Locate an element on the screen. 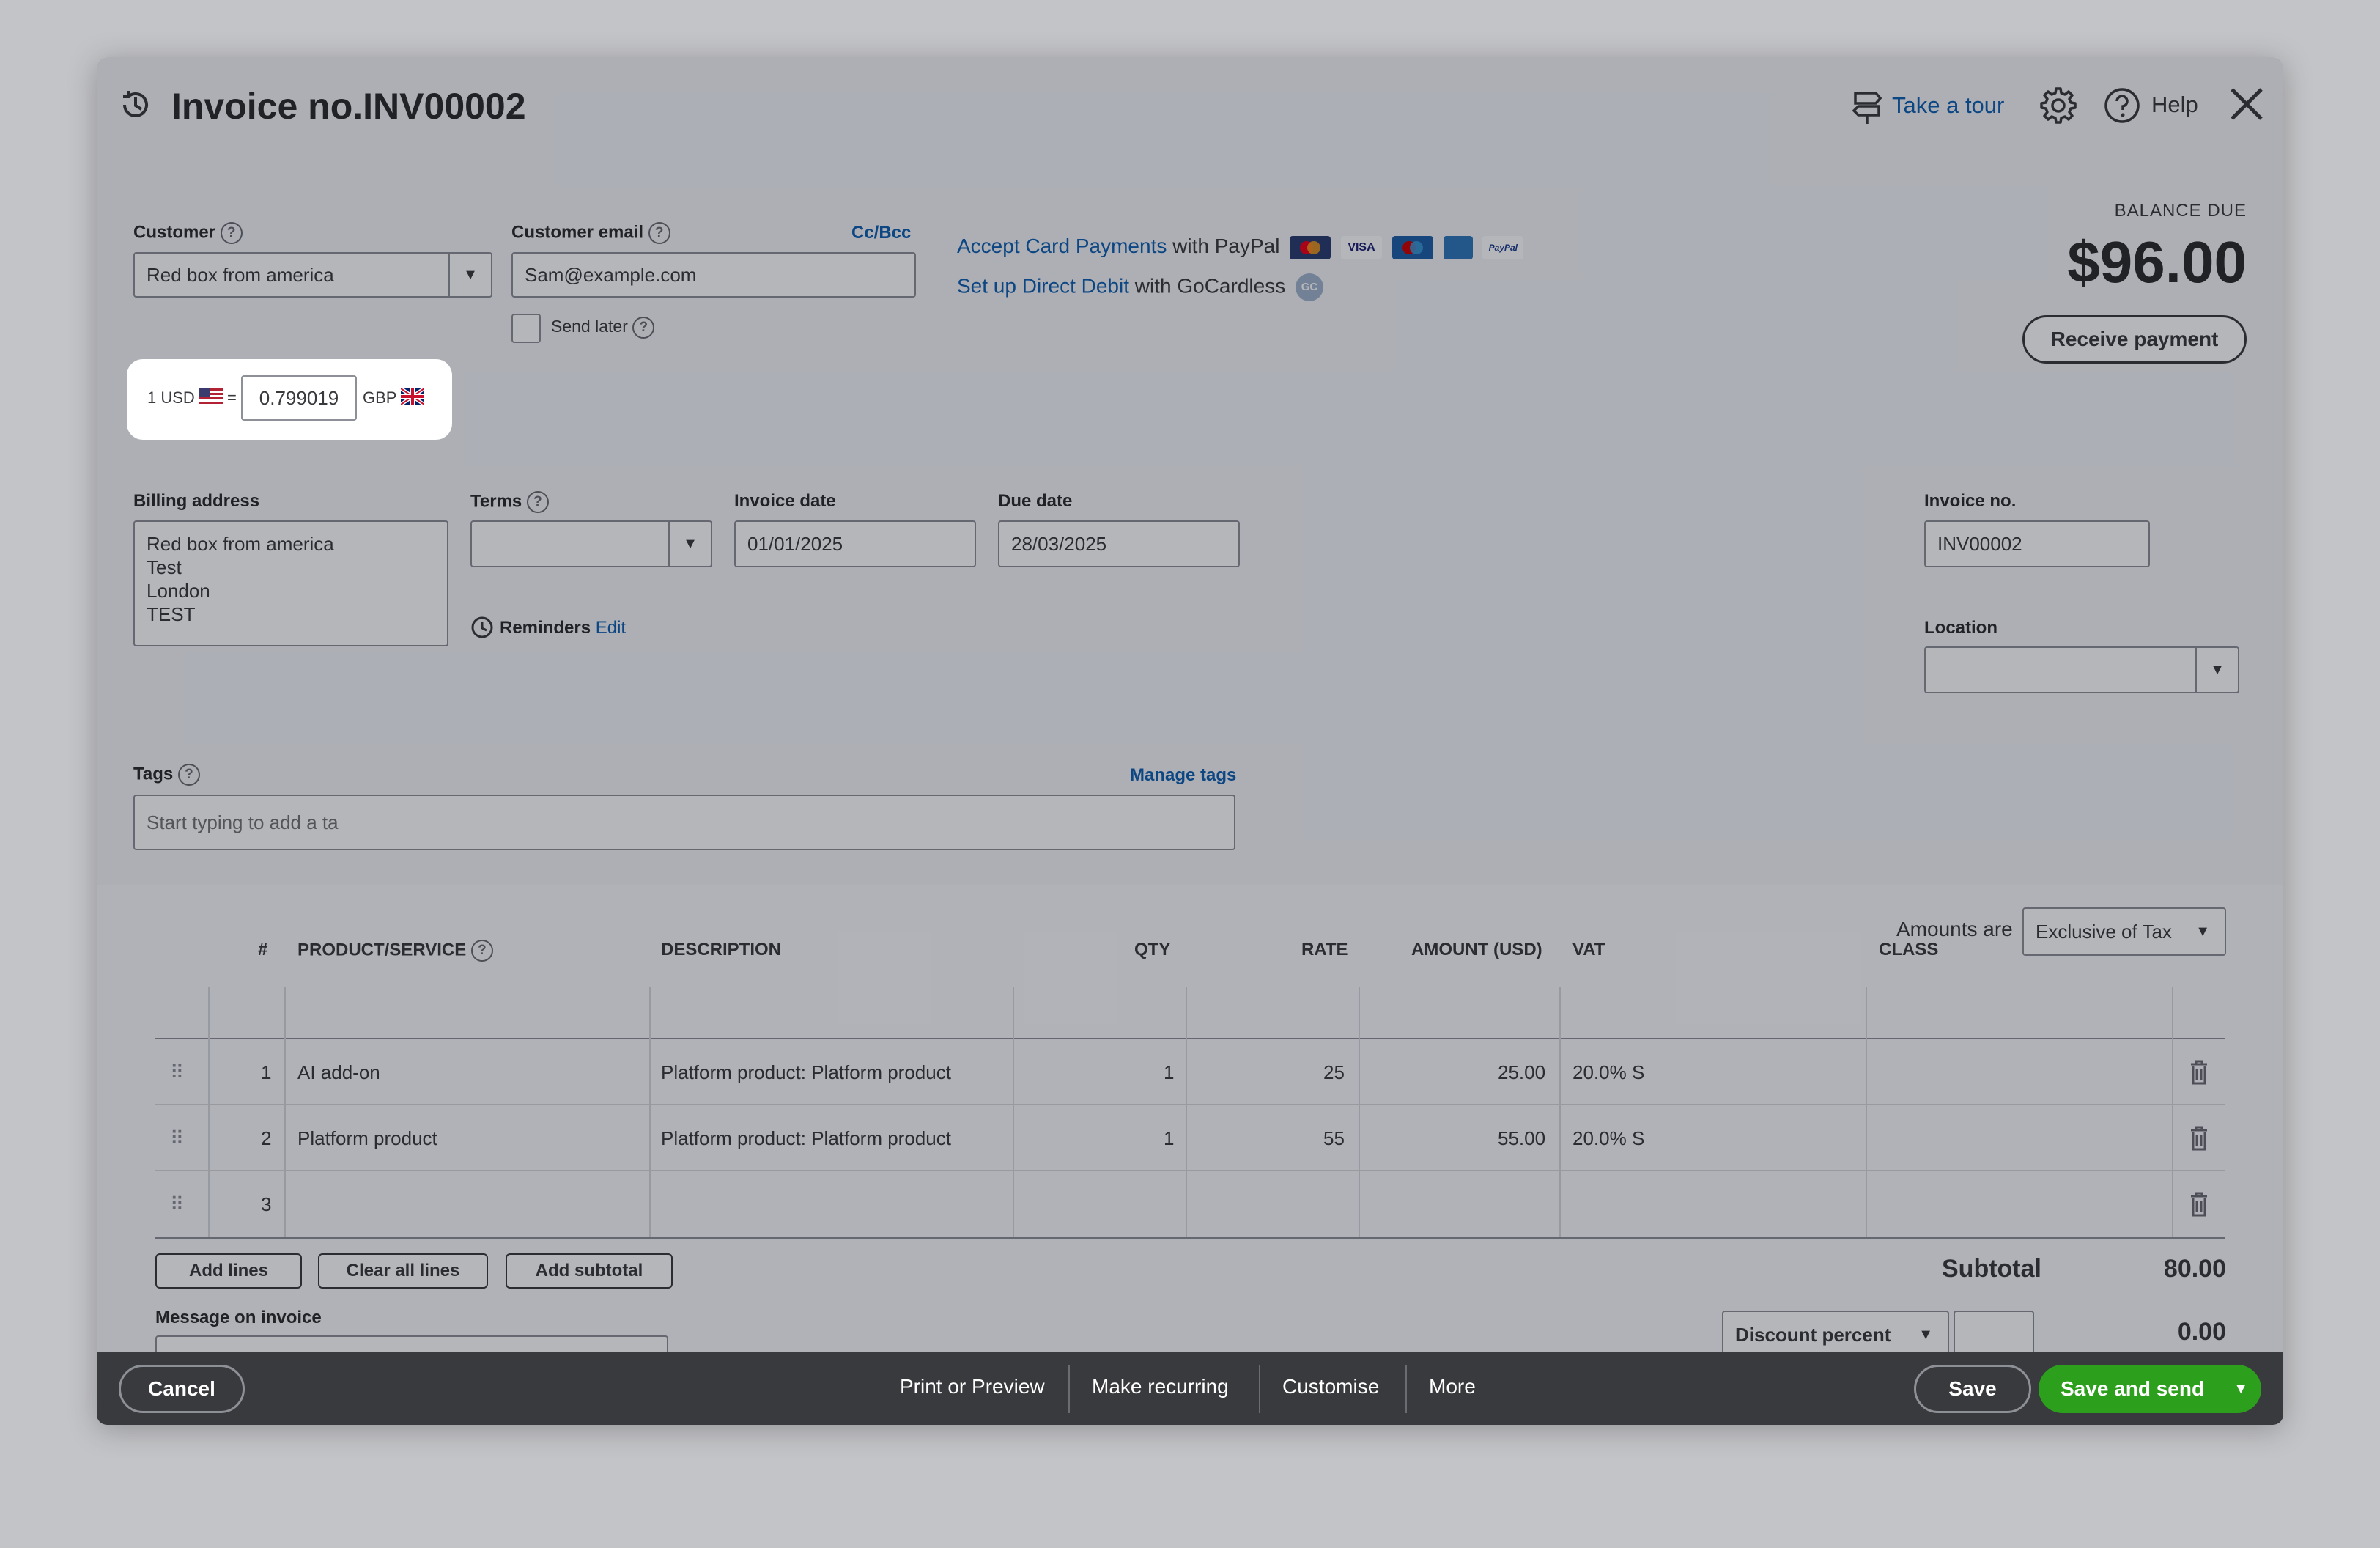 Image resolution: width=2380 pixels, height=1548 pixels. row-amount: 55.00 is located at coordinates (1521, 1138).